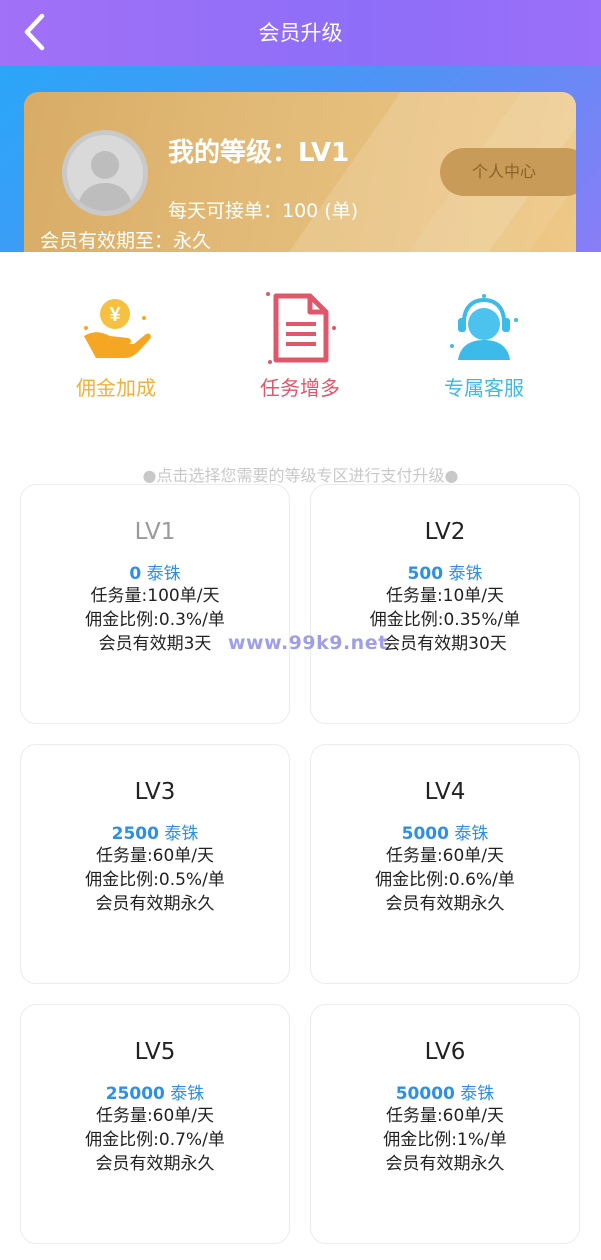 The image size is (601, 1260). Describe the element at coordinates (155, 880) in the screenshot. I see `tier-commission: 佣金比例:0.5%/单` at that location.